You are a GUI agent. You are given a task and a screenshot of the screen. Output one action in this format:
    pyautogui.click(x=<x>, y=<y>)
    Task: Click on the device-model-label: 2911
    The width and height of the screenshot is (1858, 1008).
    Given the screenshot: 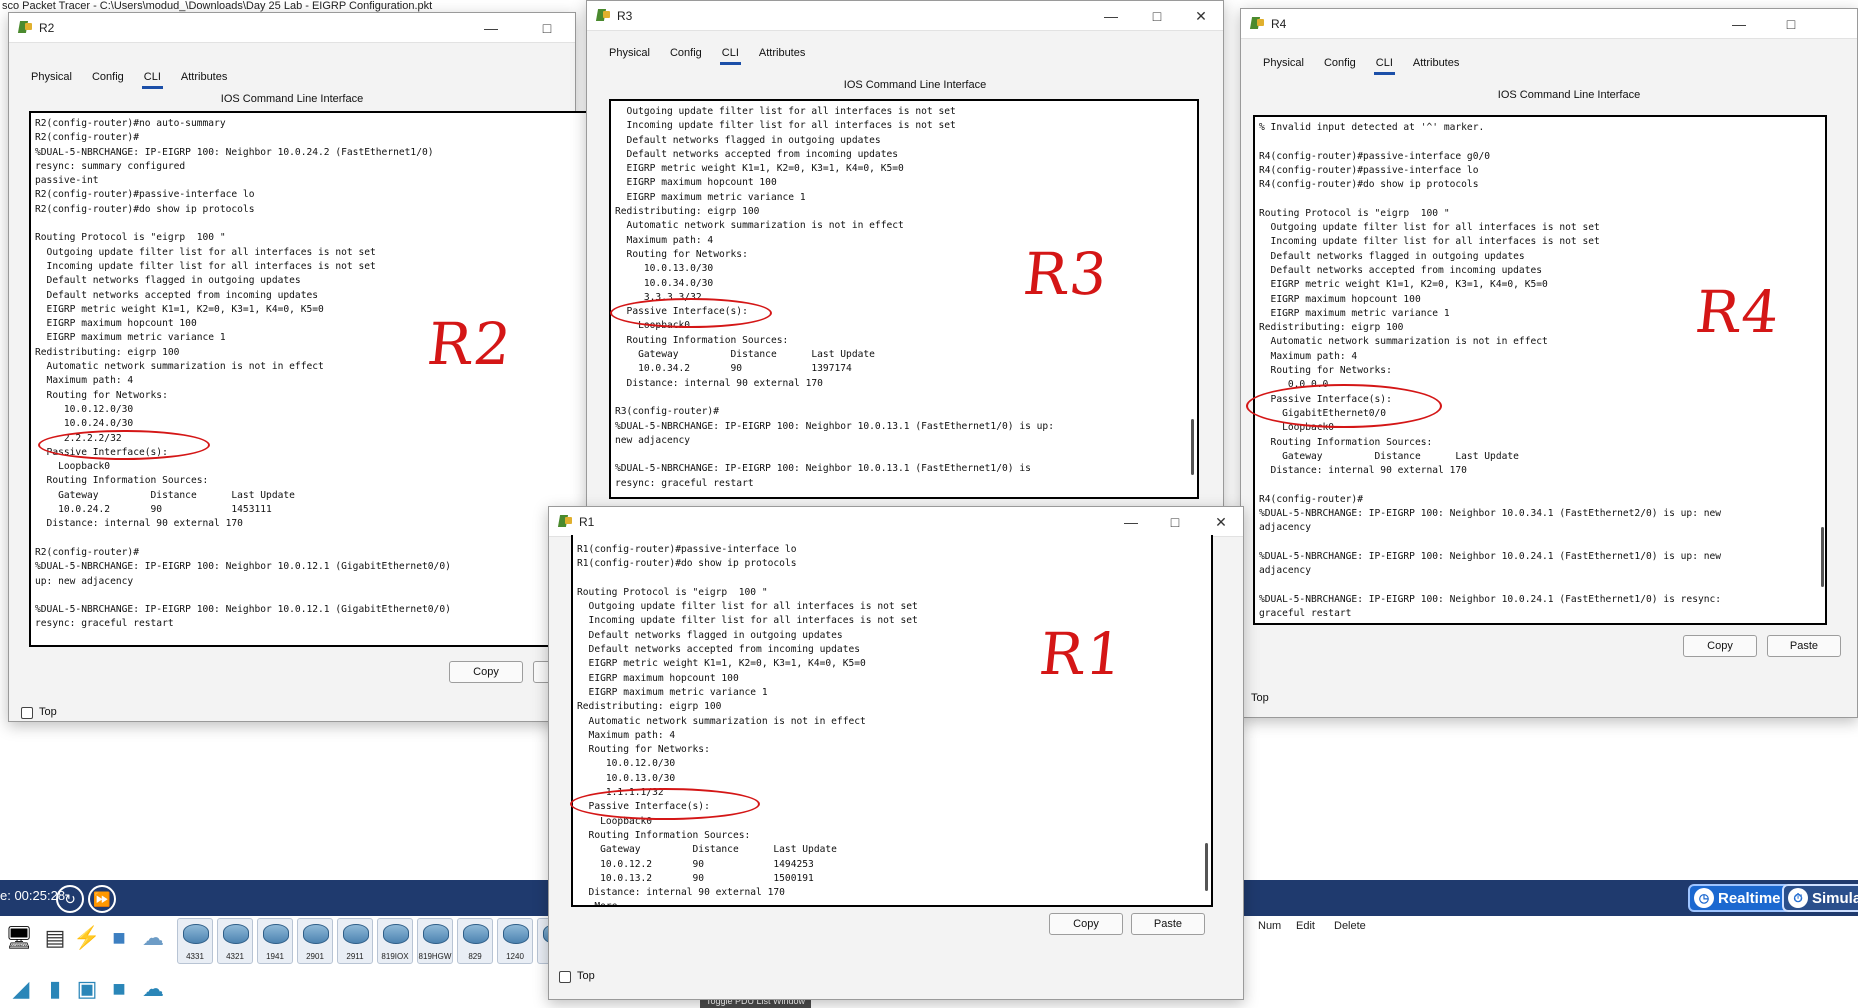 What is the action you would take?
    pyautogui.click(x=355, y=956)
    